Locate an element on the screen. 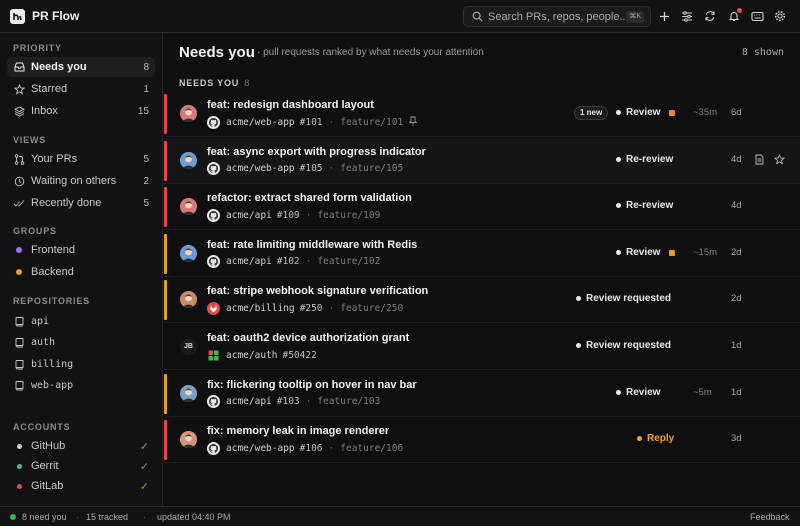 The height and width of the screenshot is (526, 800). sidebar-item-label: Your PRs is located at coordinates (54, 159).